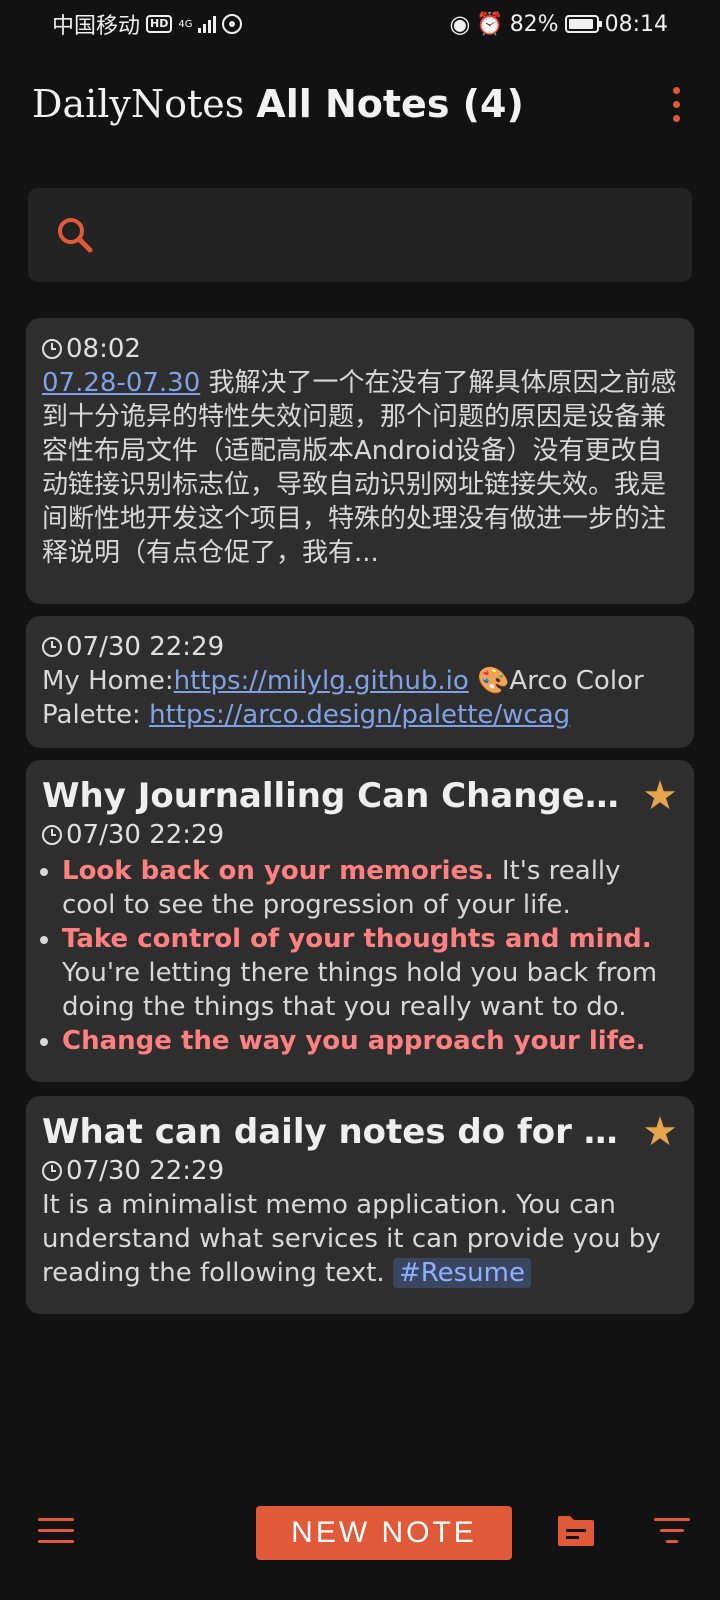  I want to click on clock-time: 08:14, so click(636, 24).